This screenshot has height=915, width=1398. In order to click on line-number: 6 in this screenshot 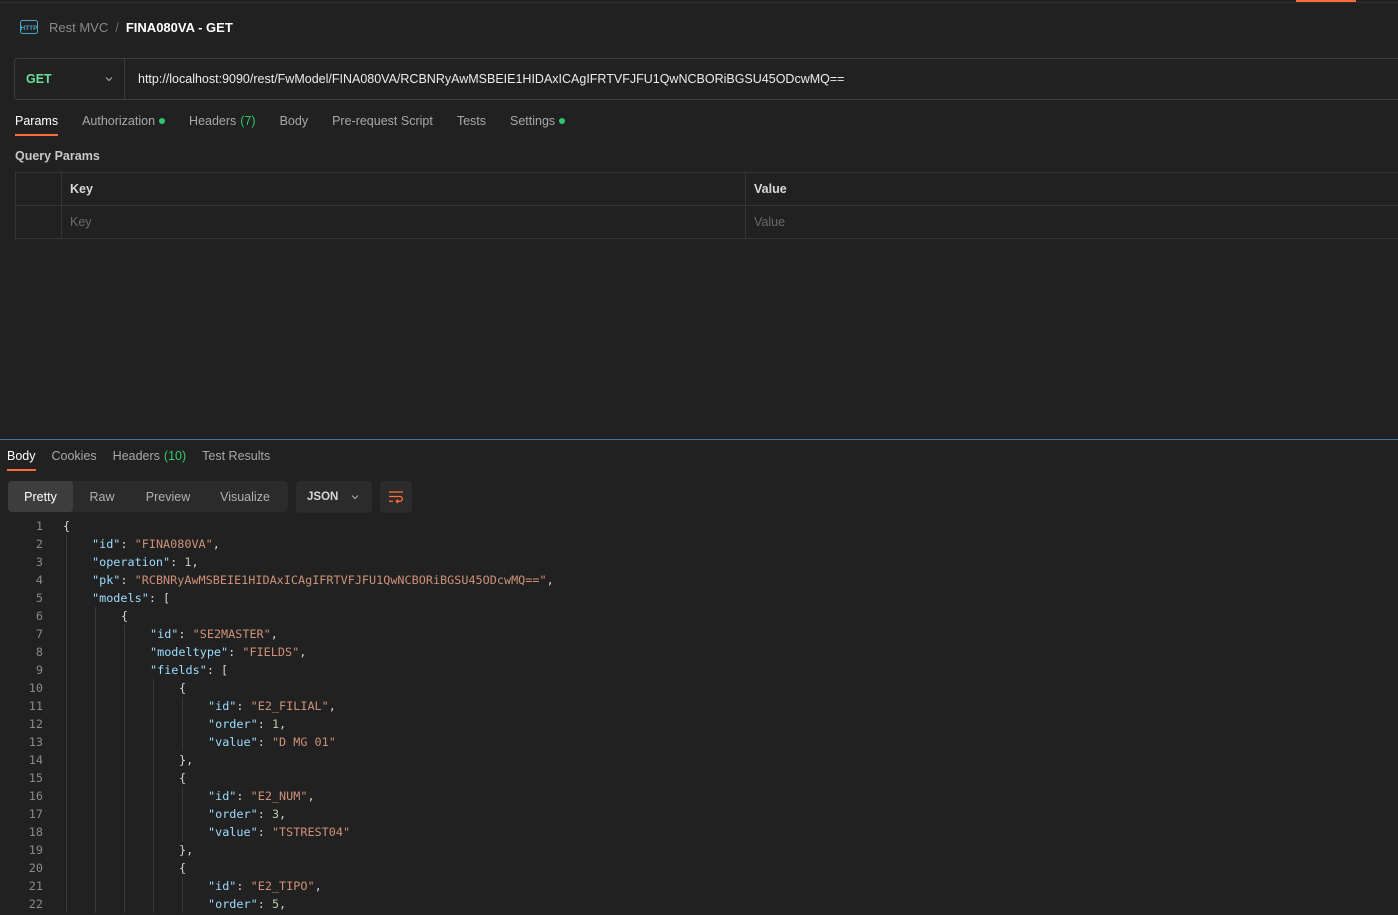, I will do `click(39, 616)`.